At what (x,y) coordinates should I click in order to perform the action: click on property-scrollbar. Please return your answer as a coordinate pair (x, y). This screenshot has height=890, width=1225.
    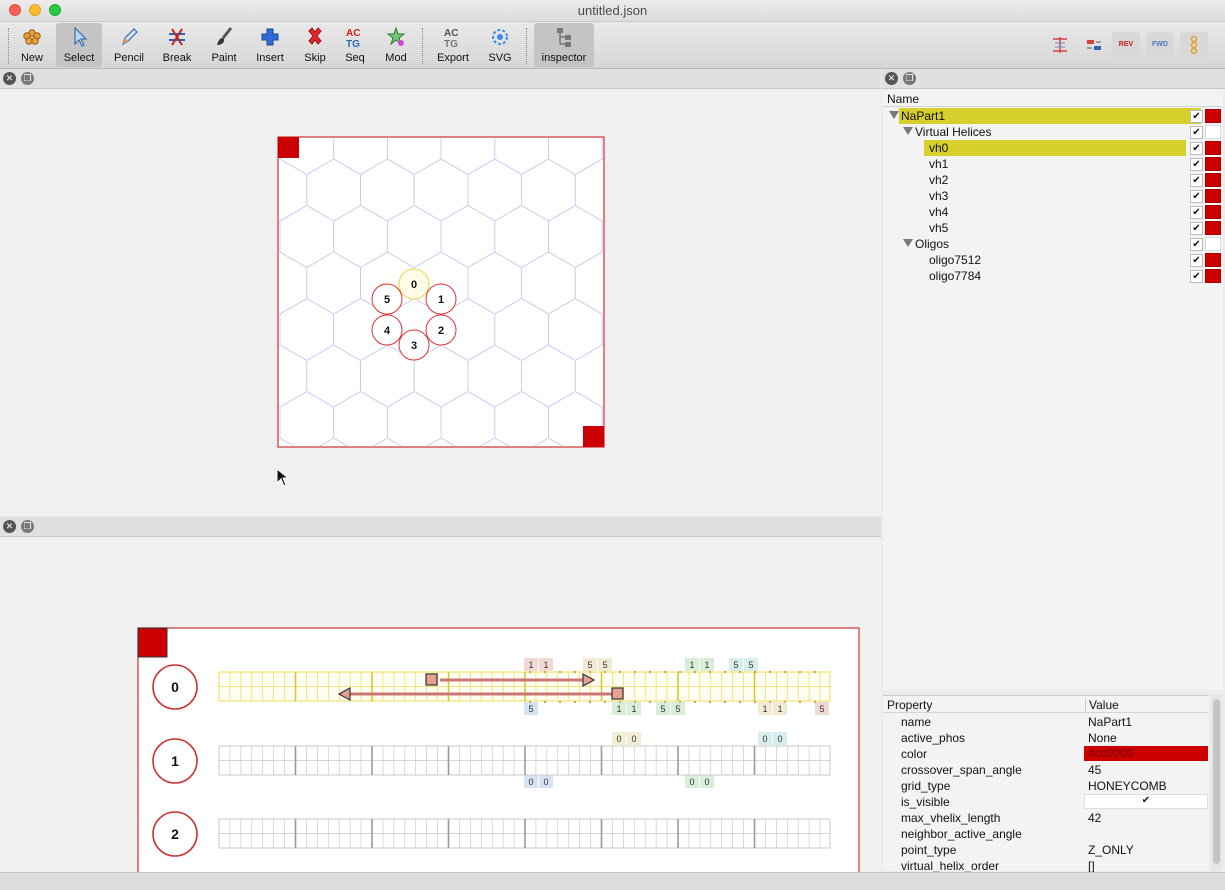
    Looking at the image, I should click on (1216, 783).